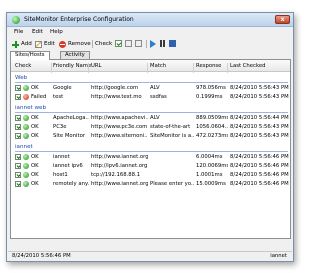 The image size is (320, 273). Describe the element at coordinates (15, 44) in the screenshot. I see `plus-icon` at that location.